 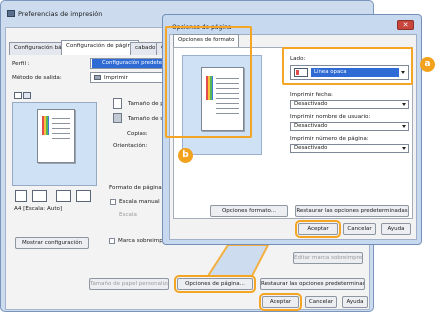 What do you see at coordinates (39, 196) in the screenshot?
I see `layout-2-icon` at bounding box center [39, 196].